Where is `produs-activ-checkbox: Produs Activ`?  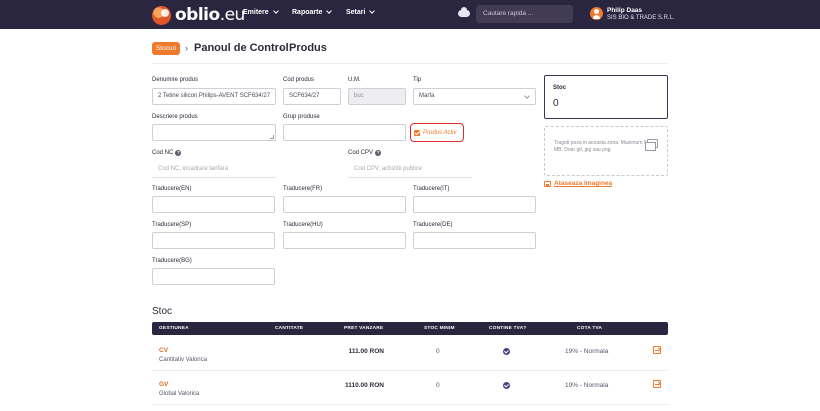 produs-activ-checkbox: Produs Activ is located at coordinates (437, 132).